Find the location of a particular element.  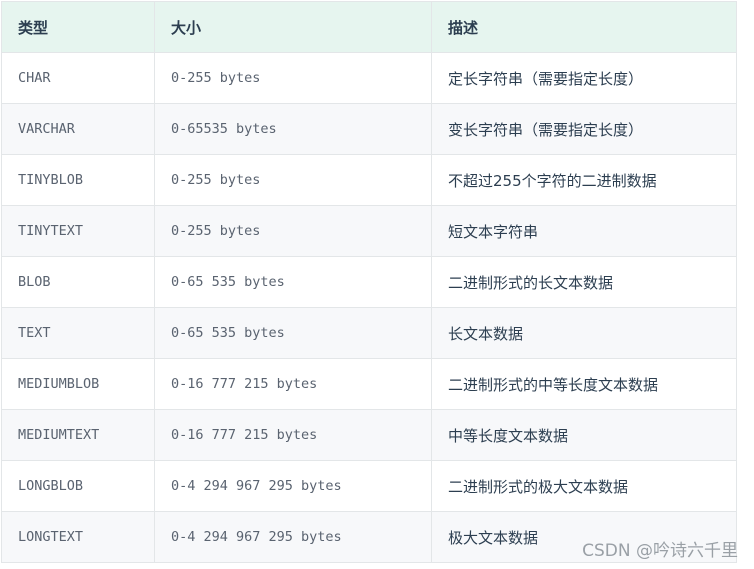

type-cell: TINYBLOB is located at coordinates (78, 180).